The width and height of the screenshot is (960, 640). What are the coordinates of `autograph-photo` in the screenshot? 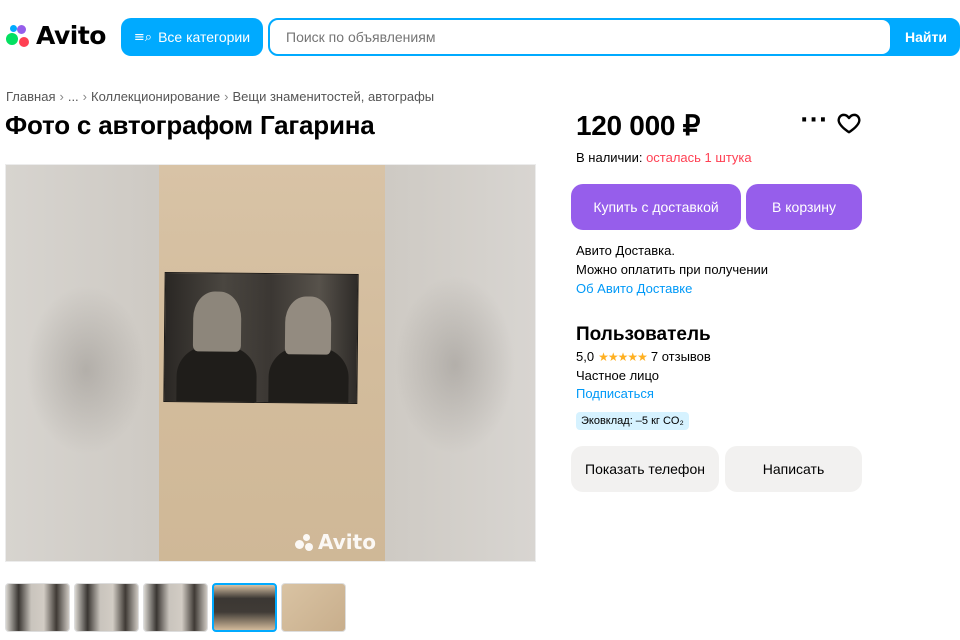 It's located at (261, 338).